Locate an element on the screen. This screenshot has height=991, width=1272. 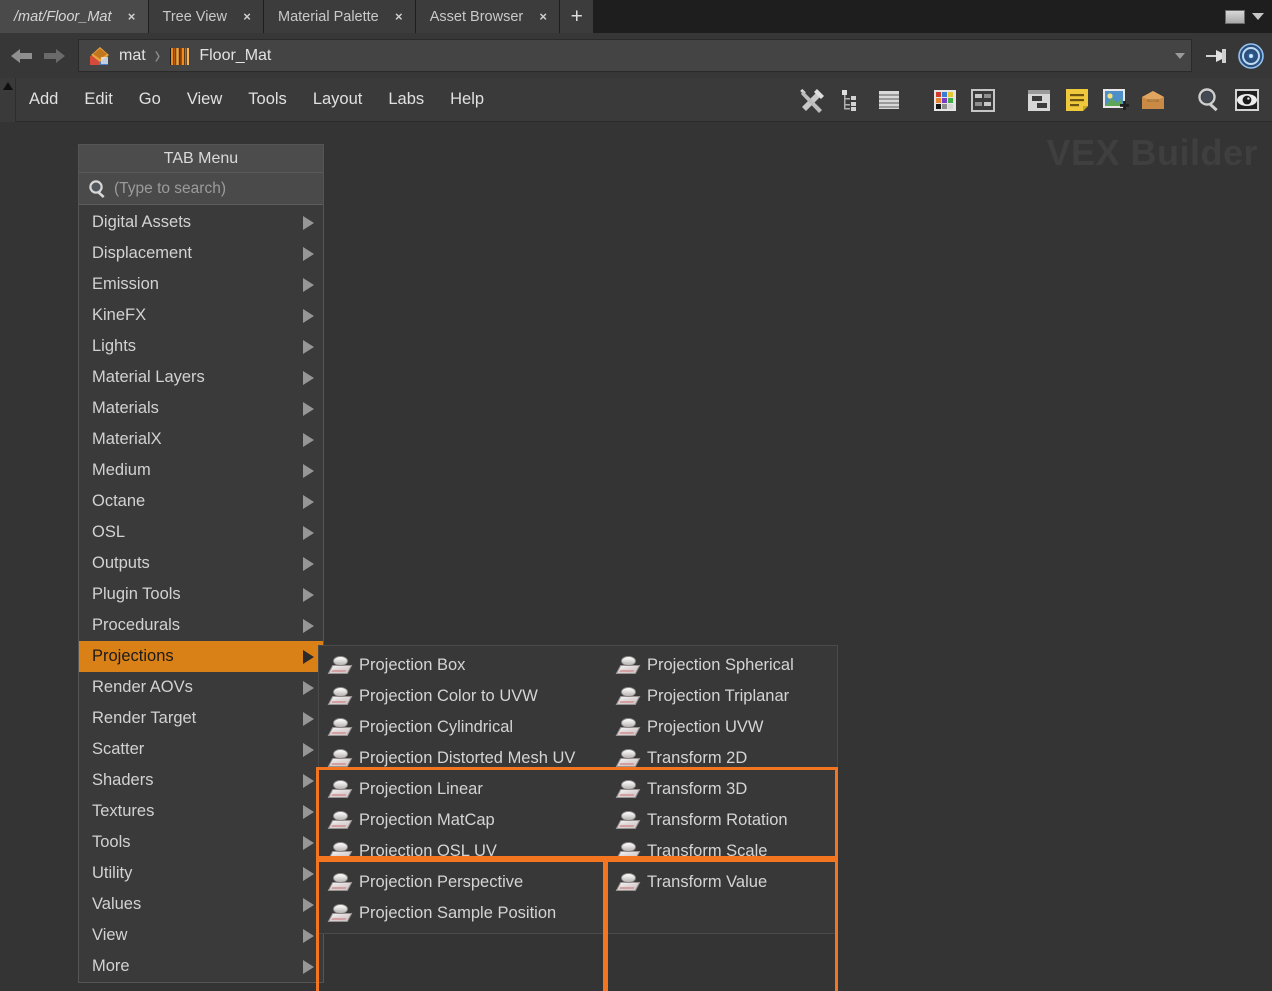
search-input: (Type to search) is located at coordinates (170, 189).